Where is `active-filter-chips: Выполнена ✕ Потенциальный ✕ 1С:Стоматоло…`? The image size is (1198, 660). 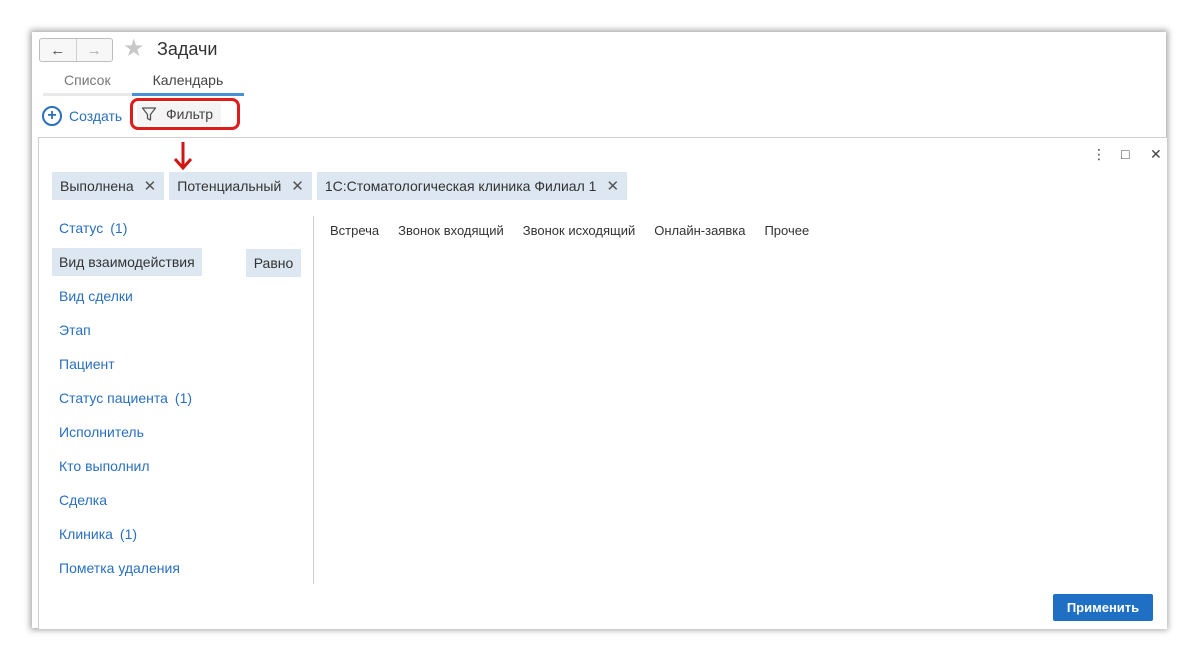
active-filter-chips: Выполнена ✕ Потенциальный ✕ 1С:Стоматоло… is located at coordinates (342, 186).